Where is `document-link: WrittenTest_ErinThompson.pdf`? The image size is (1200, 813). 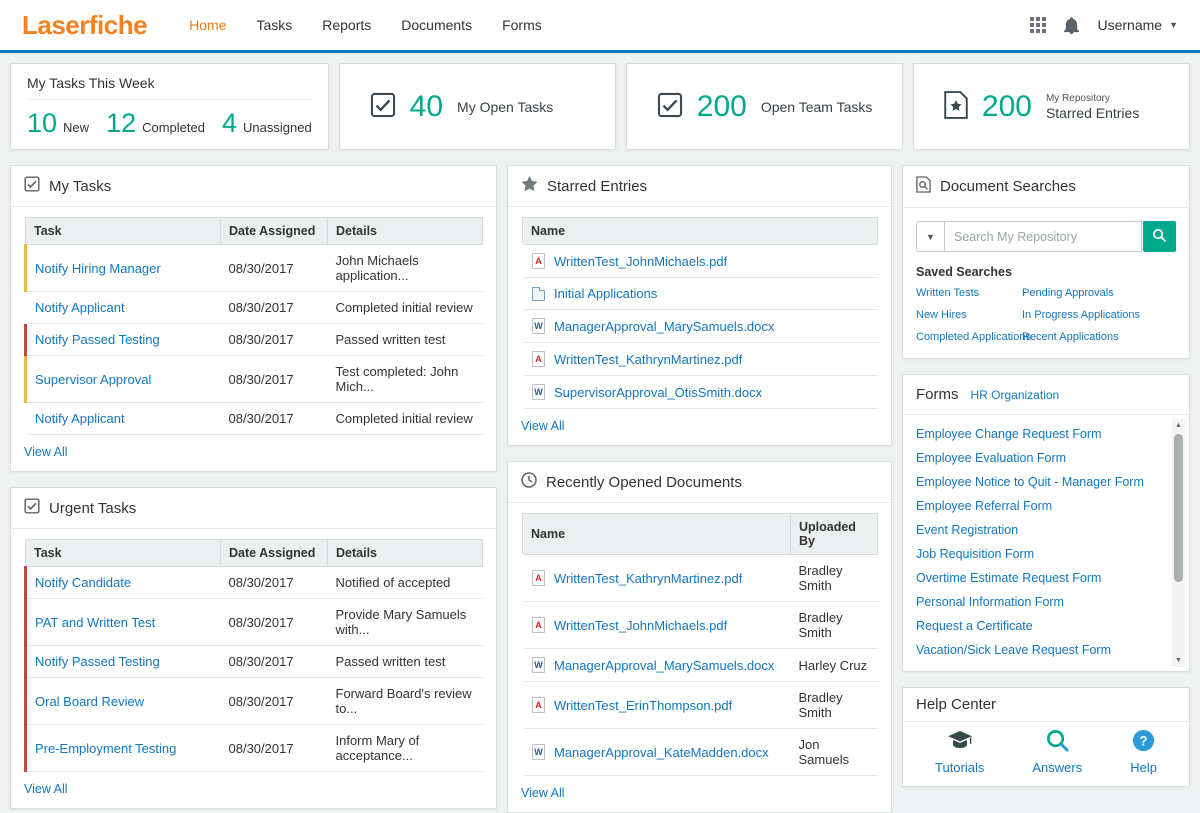 document-link: WrittenTest_ErinThompson.pdf is located at coordinates (643, 705).